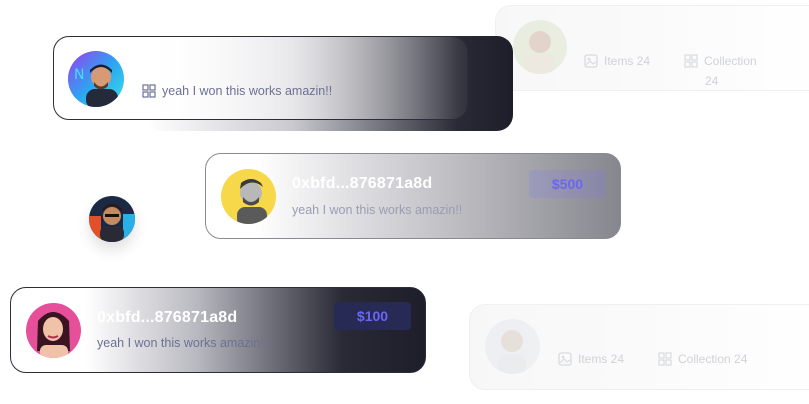  Describe the element at coordinates (639, 347) in the screenshot. I see `collection-card-bottom-right: Items 24 Collection 24` at that location.